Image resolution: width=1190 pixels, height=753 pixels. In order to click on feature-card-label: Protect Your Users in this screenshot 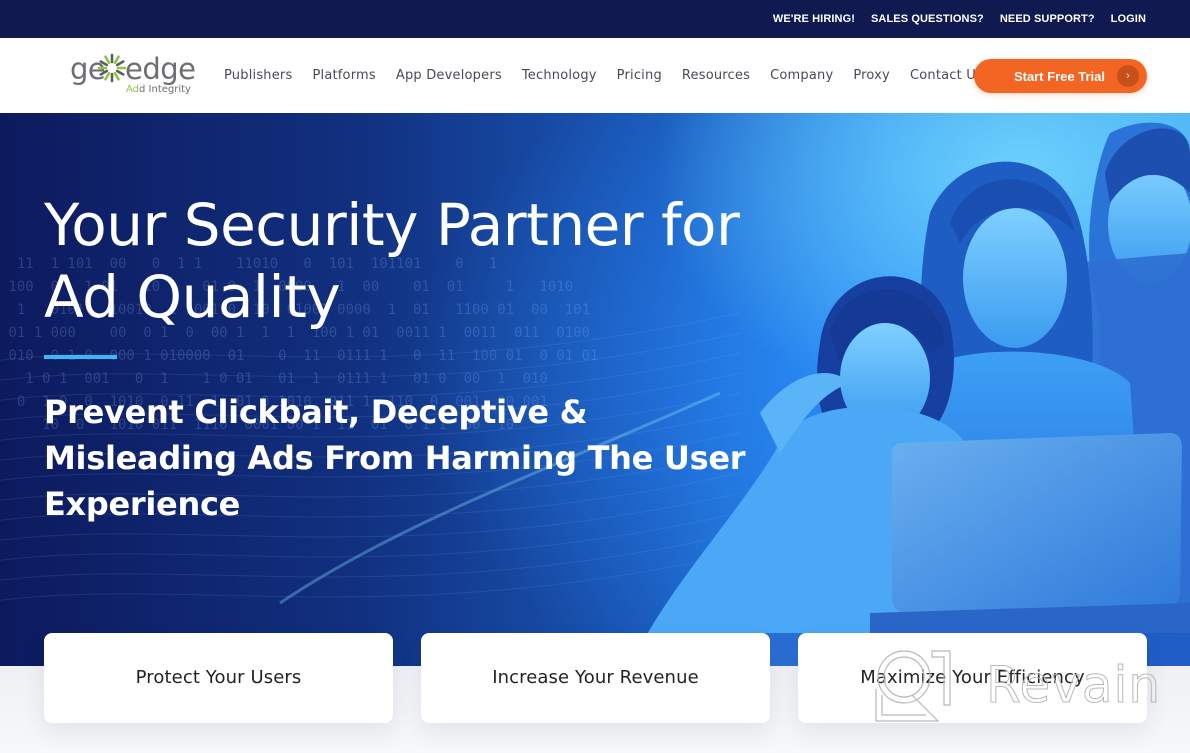, I will do `click(218, 677)`.